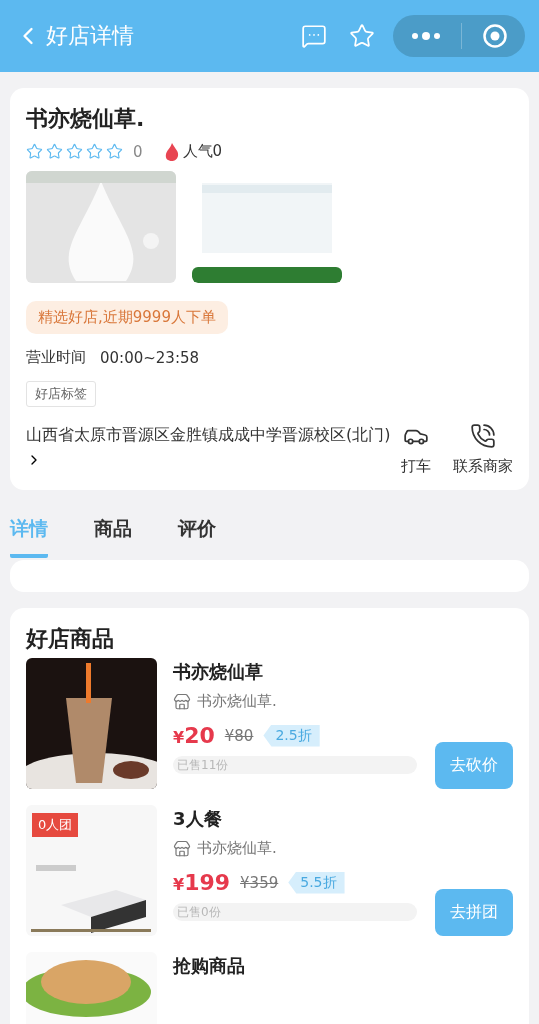 The height and width of the screenshot is (1024, 539). What do you see at coordinates (208, 434) in the screenshot?
I see `address-link: 山西省太原市晋源区金胜镇成成中学晋源校区(北门)` at bounding box center [208, 434].